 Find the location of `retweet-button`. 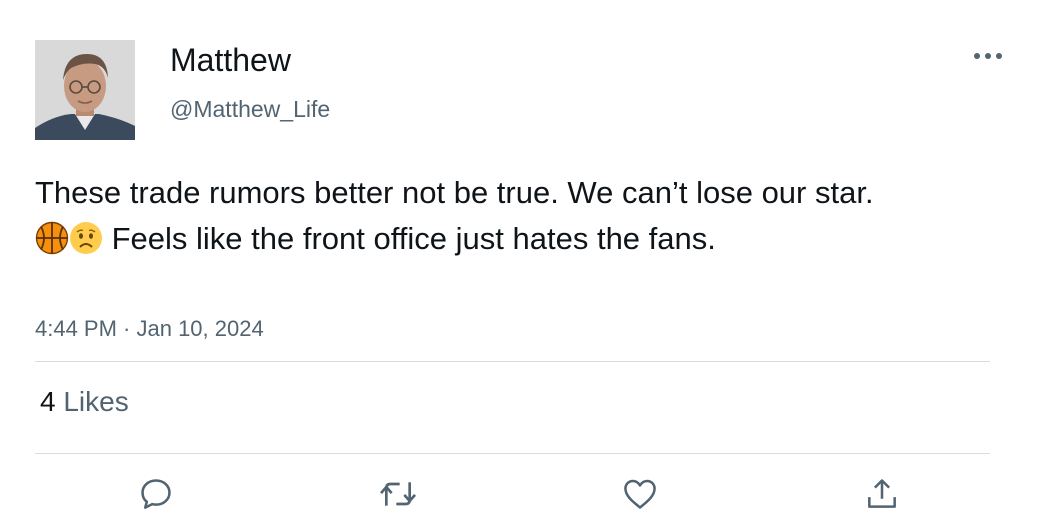

retweet-button is located at coordinates (398, 494).